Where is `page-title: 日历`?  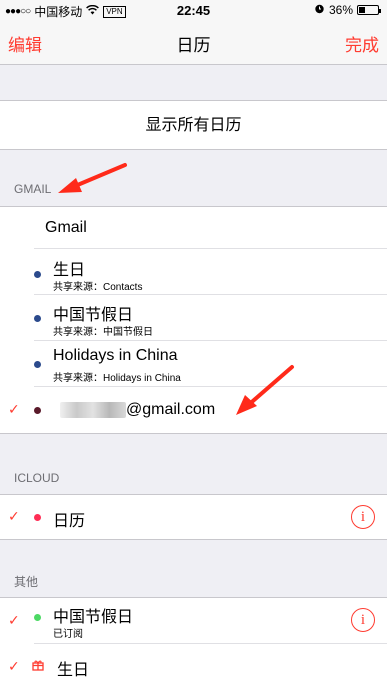 page-title: 日历 is located at coordinates (193, 45).